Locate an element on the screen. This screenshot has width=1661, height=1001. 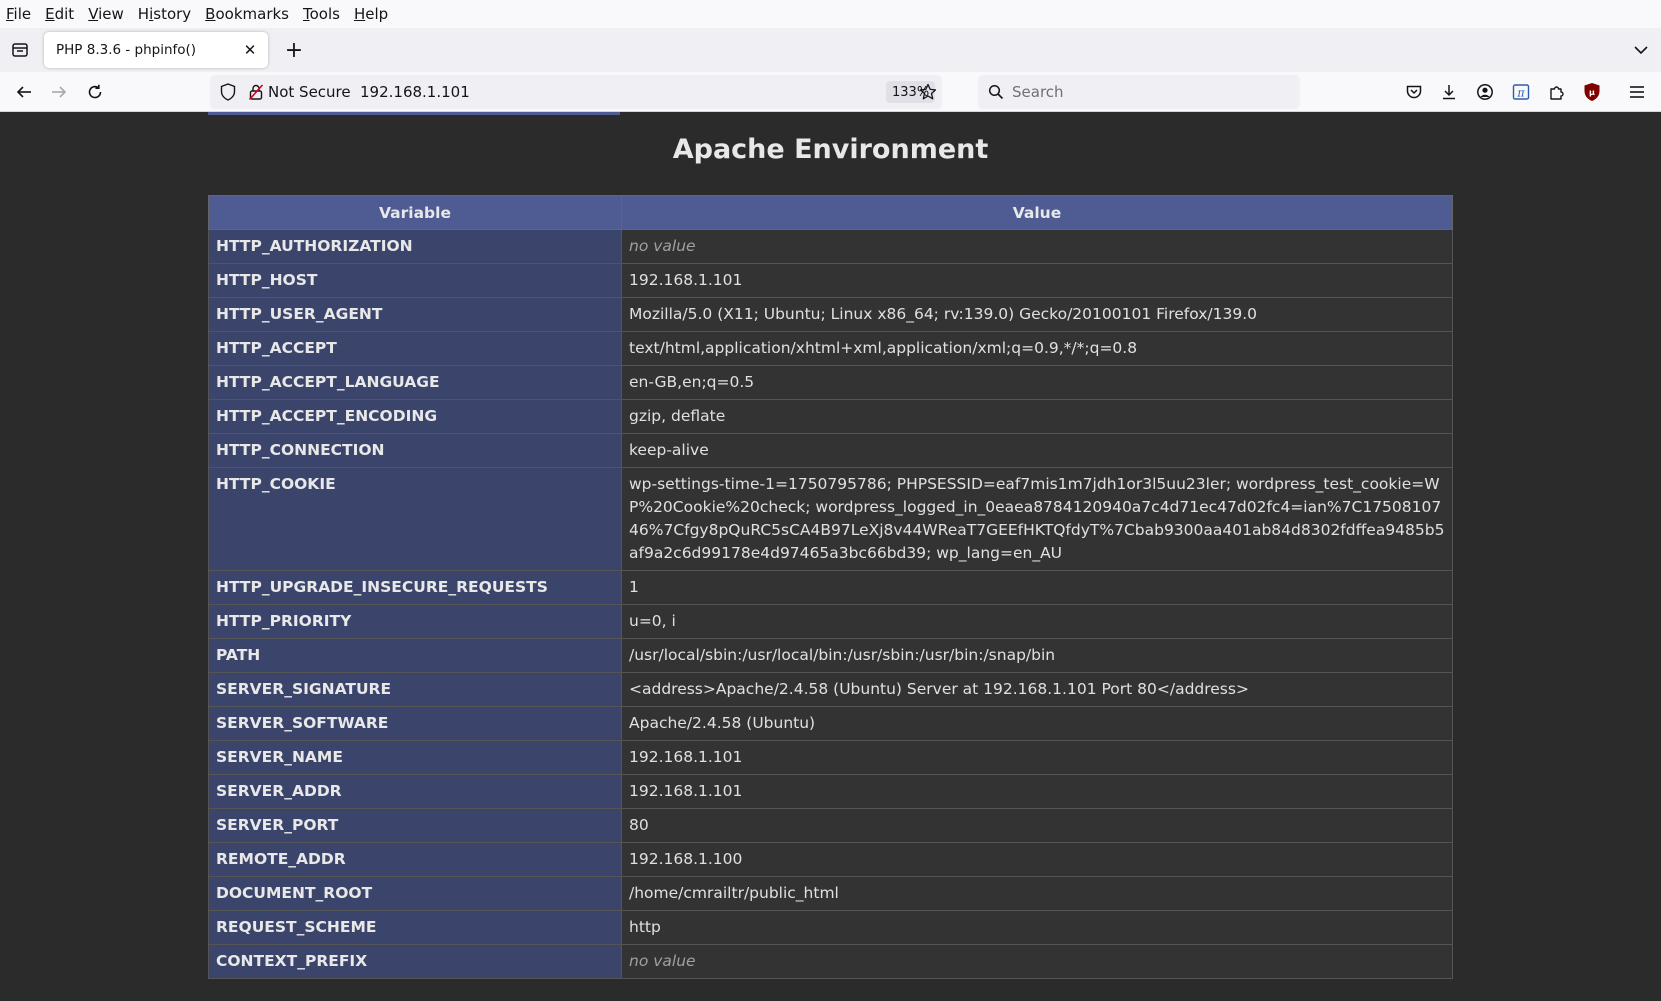
table-row: SERVER_SOFTWARE Apache/2.4.58 (Ubuntu) is located at coordinates (830, 723).